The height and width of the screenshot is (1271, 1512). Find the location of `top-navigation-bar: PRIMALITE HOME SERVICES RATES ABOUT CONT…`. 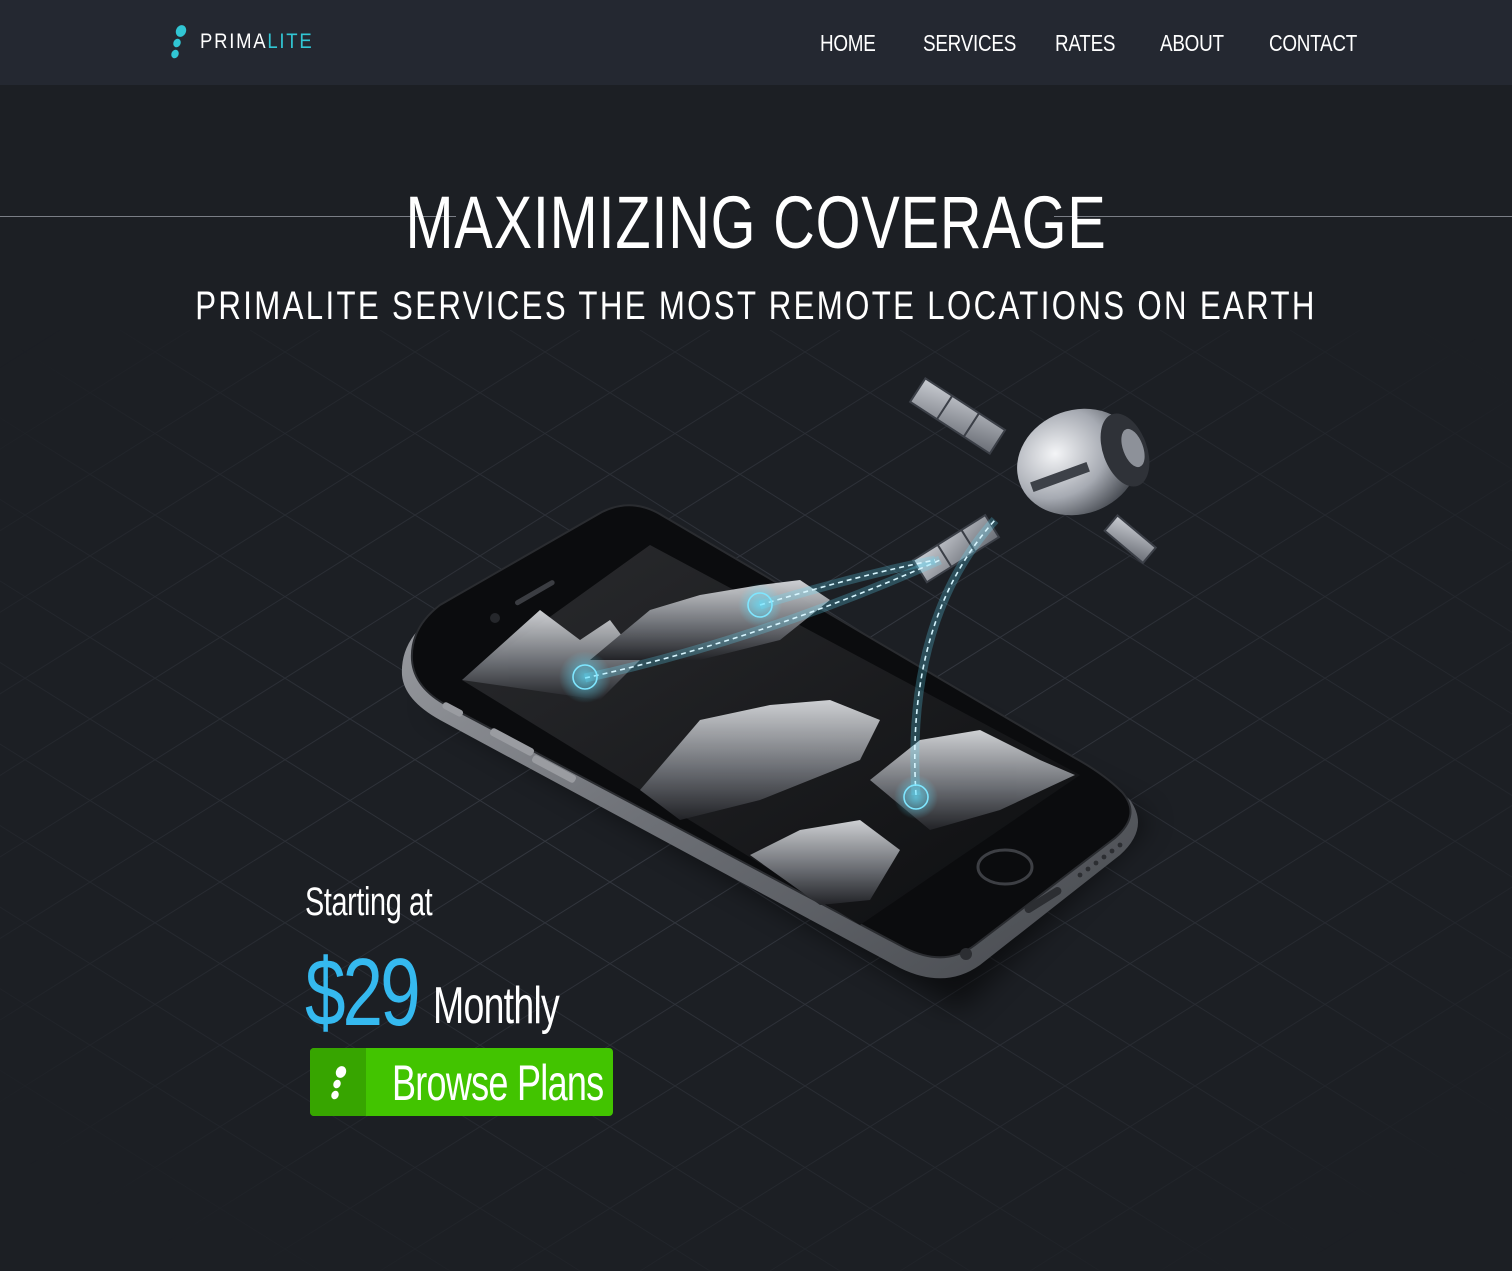

top-navigation-bar: PRIMALITE HOME SERVICES RATES ABOUT CONT… is located at coordinates (756, 42).